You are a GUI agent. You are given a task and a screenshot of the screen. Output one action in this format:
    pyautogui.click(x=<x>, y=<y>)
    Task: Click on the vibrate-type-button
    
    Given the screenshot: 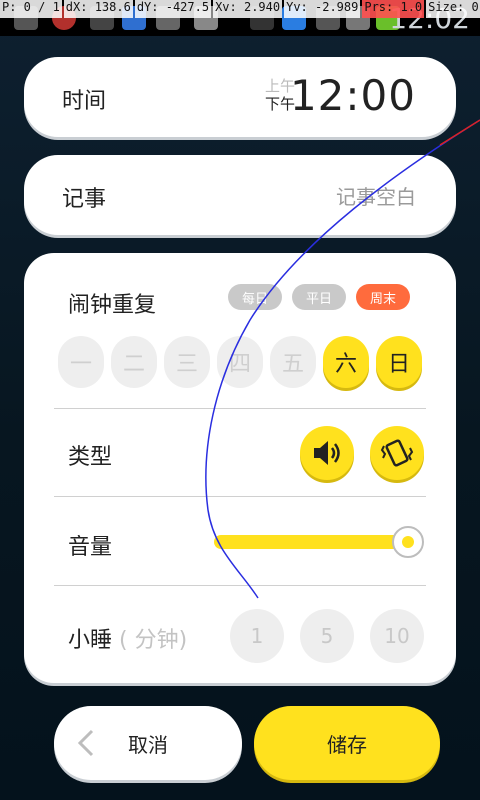 What is the action you would take?
    pyautogui.click(x=397, y=453)
    